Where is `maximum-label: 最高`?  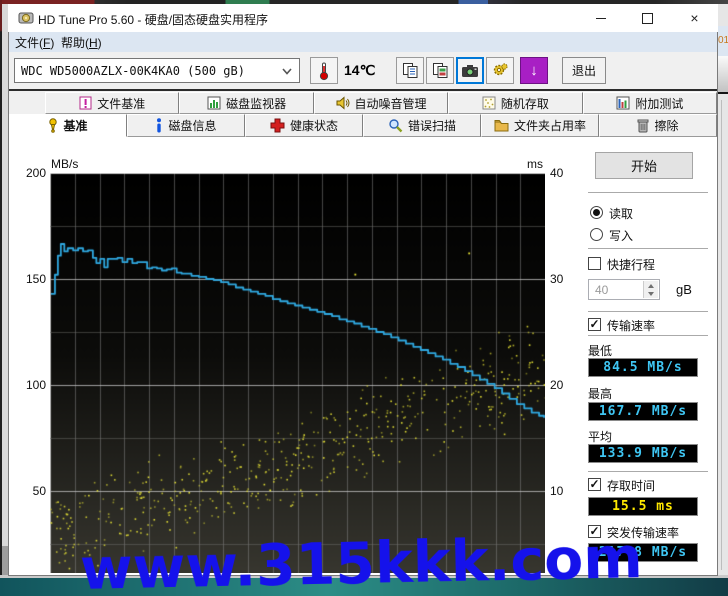 maximum-label: 最高 is located at coordinates (600, 394).